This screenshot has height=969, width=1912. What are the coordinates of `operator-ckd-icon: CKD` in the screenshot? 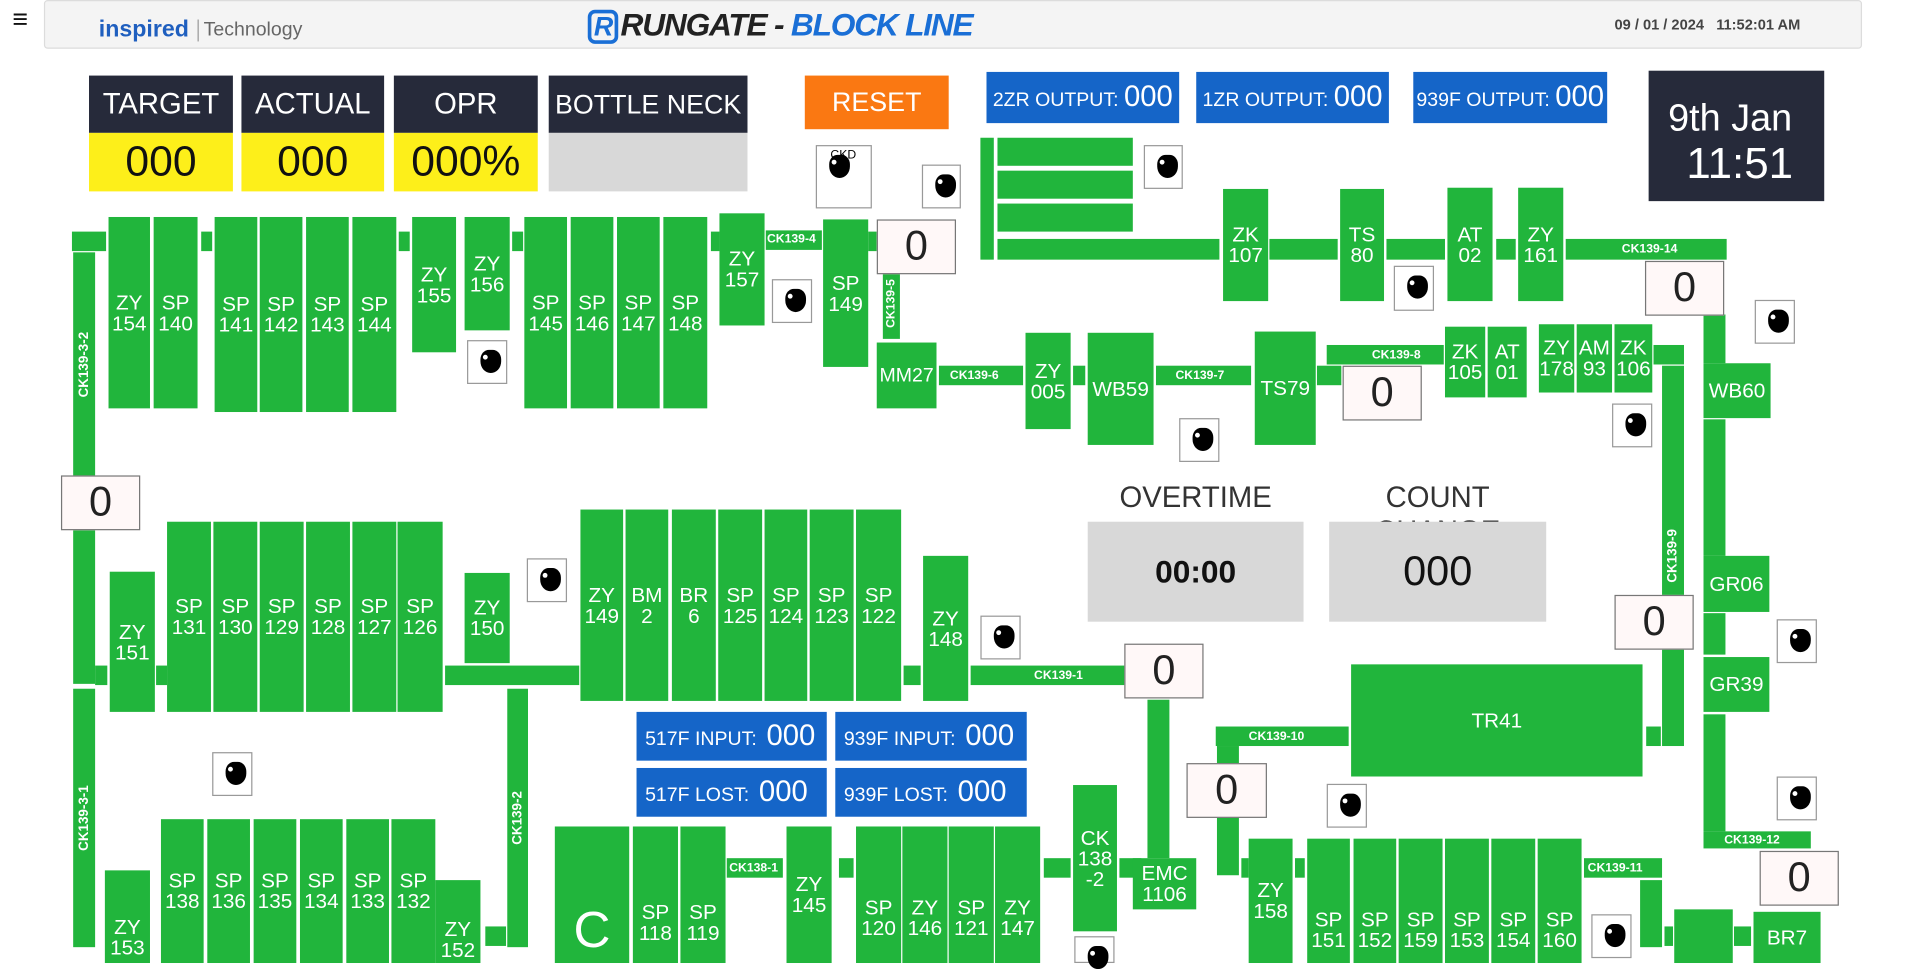 It's located at (843, 177).